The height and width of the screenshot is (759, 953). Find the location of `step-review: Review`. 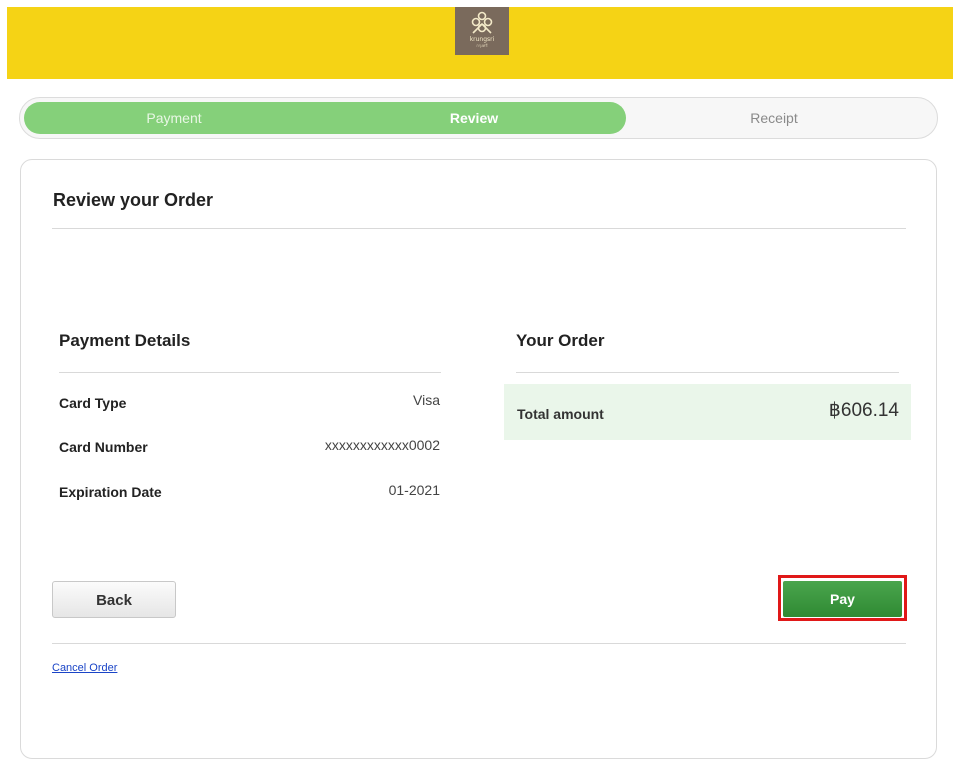

step-review: Review is located at coordinates (474, 118).